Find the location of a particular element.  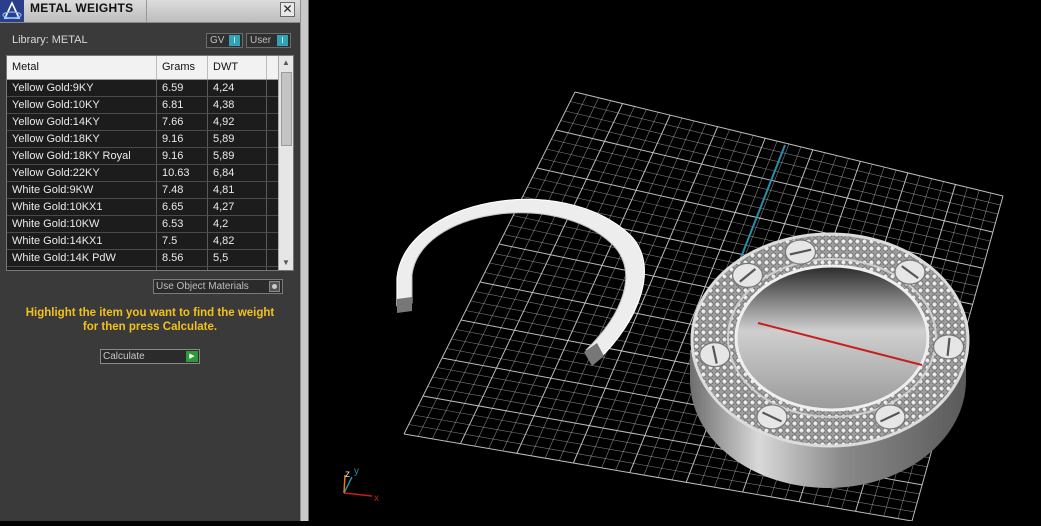

scroll-thumb is located at coordinates (286, 109).